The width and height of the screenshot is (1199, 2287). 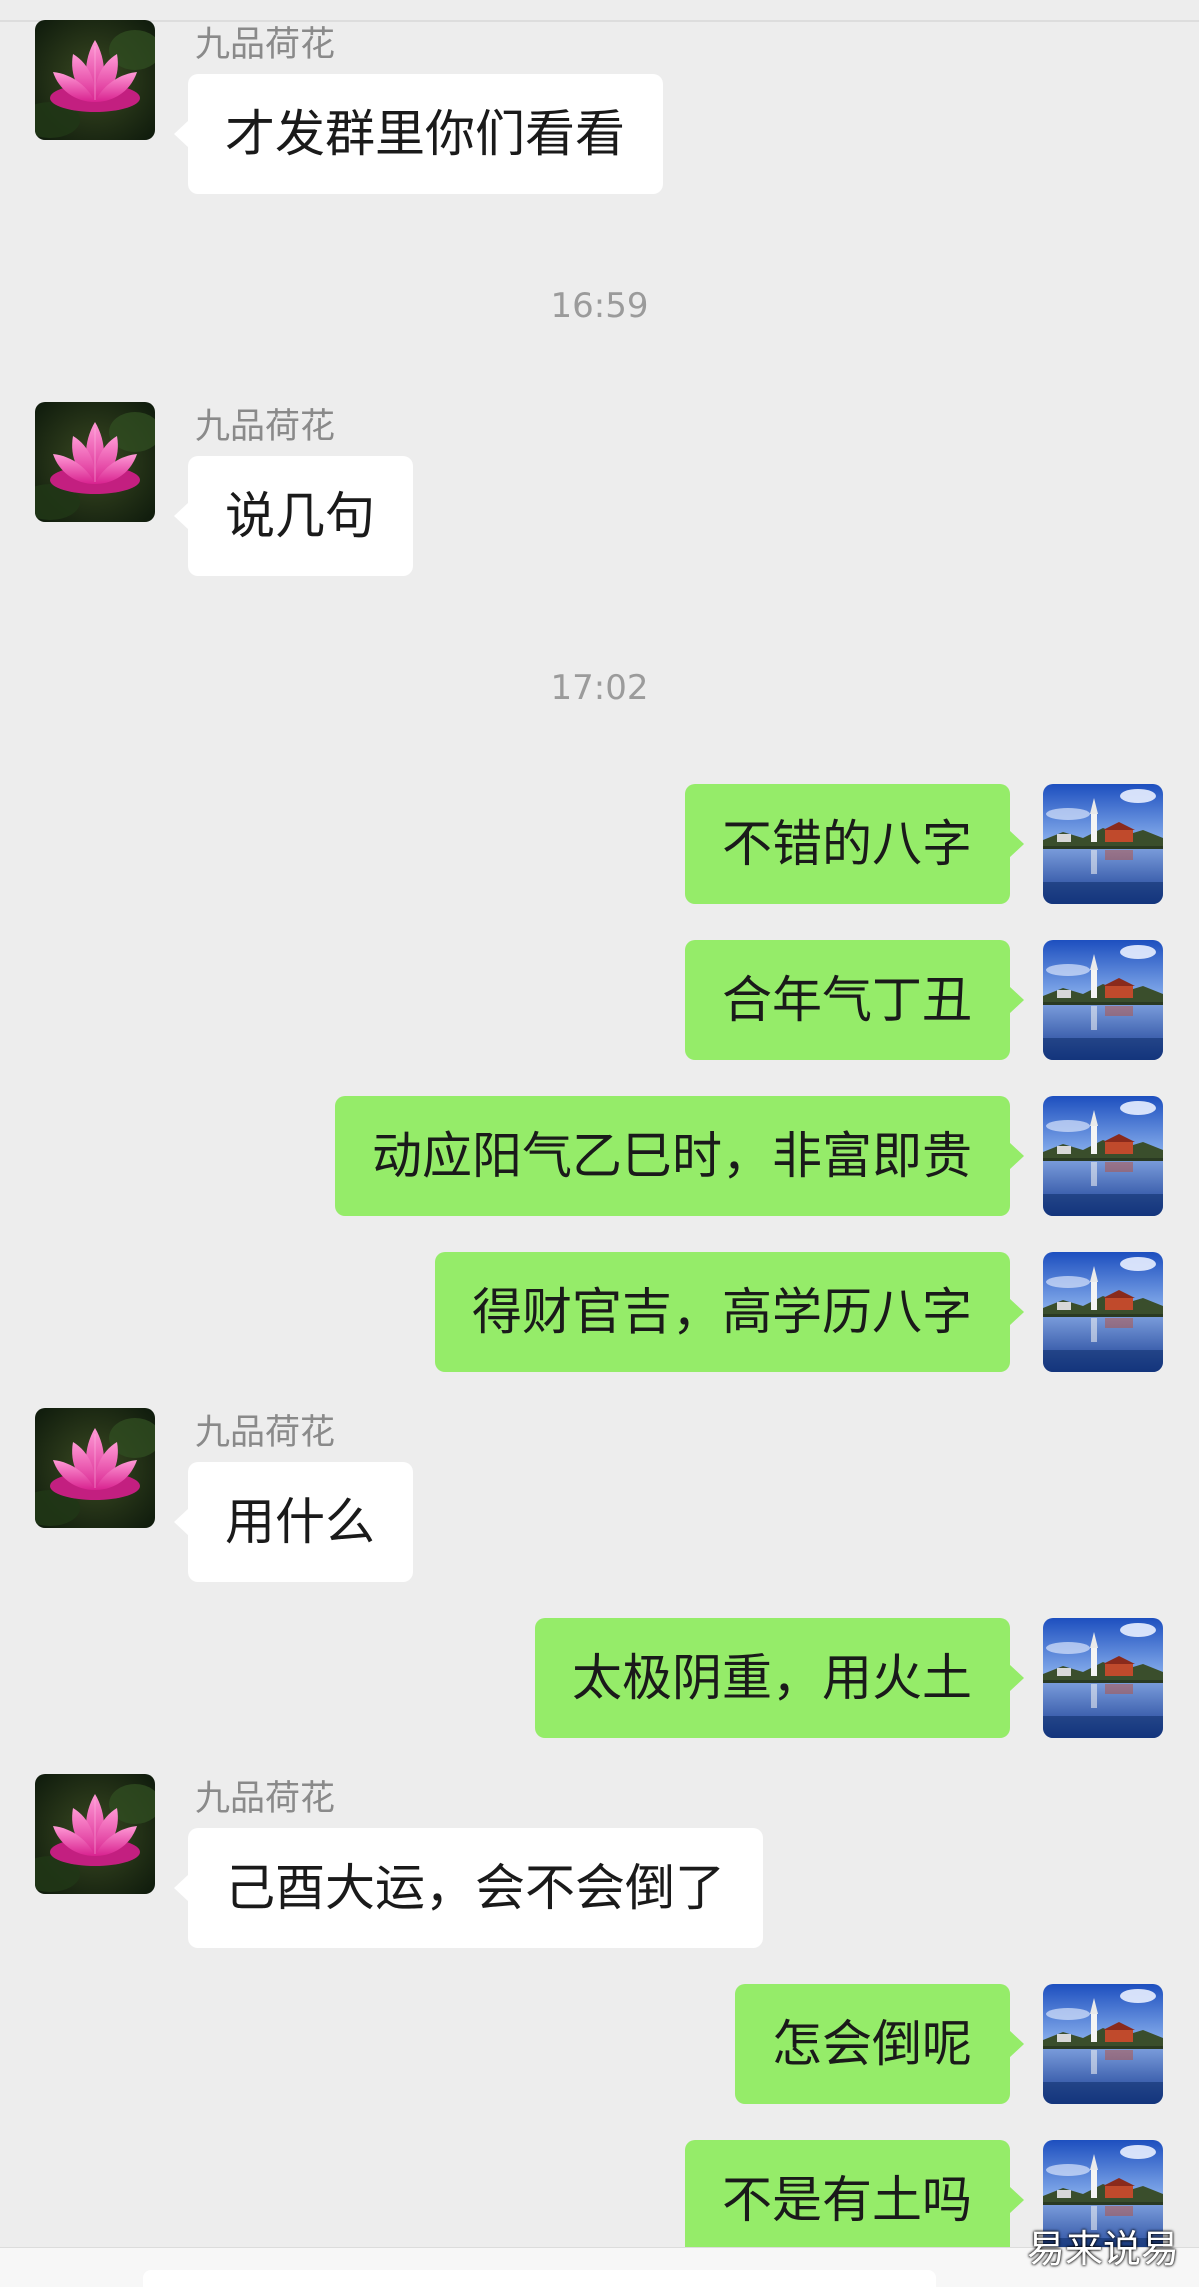 I want to click on message-input, so click(x=539, y=2278).